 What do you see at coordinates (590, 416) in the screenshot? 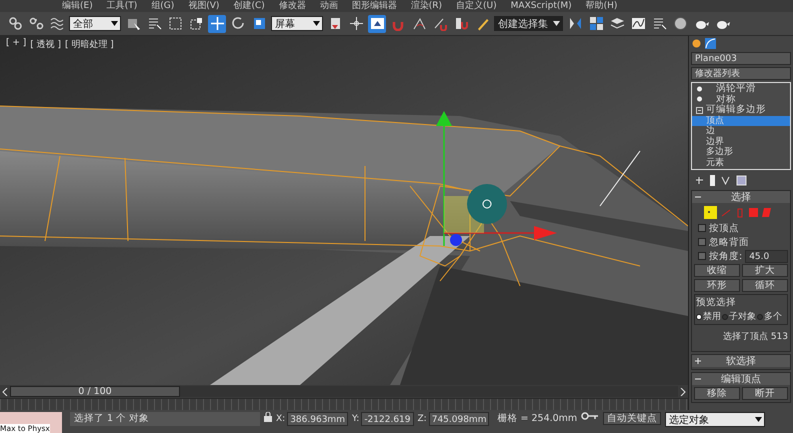
I see `key-icon` at bounding box center [590, 416].